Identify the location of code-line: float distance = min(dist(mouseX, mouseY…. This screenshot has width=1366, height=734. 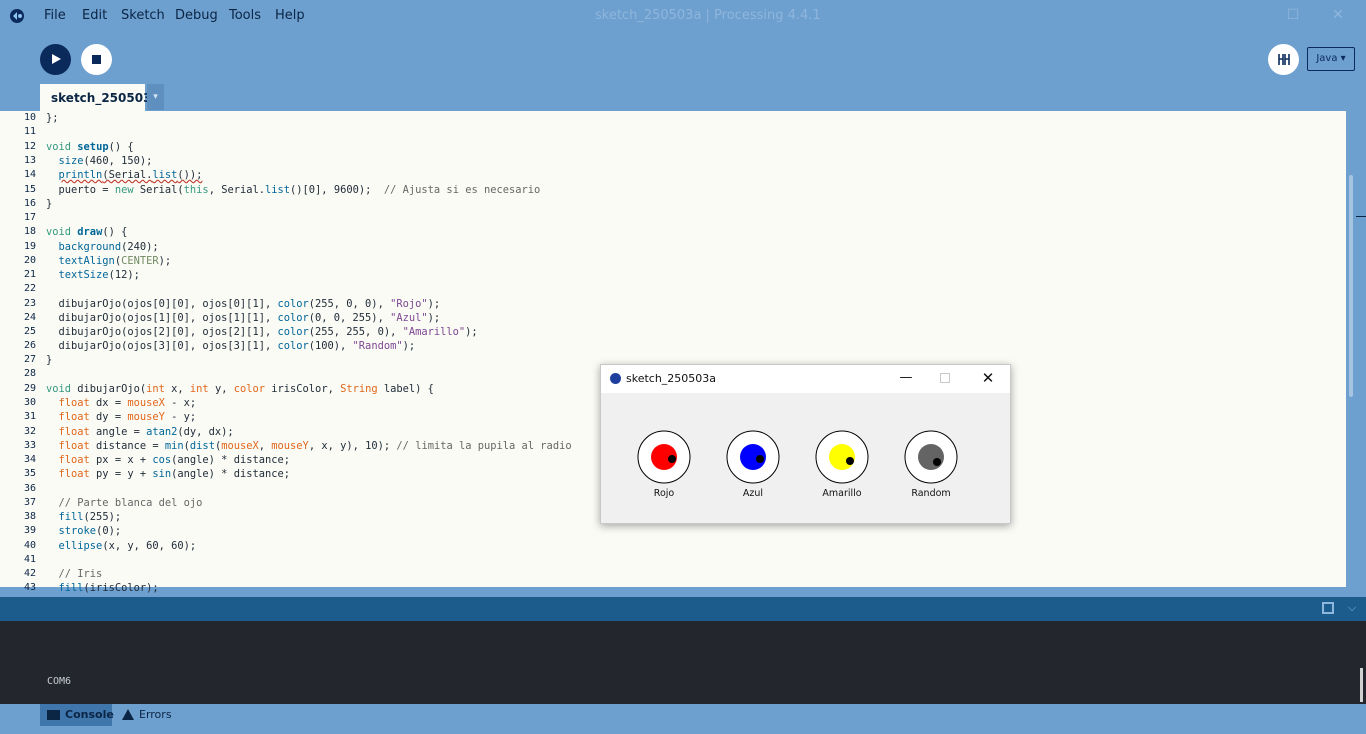
(315, 446).